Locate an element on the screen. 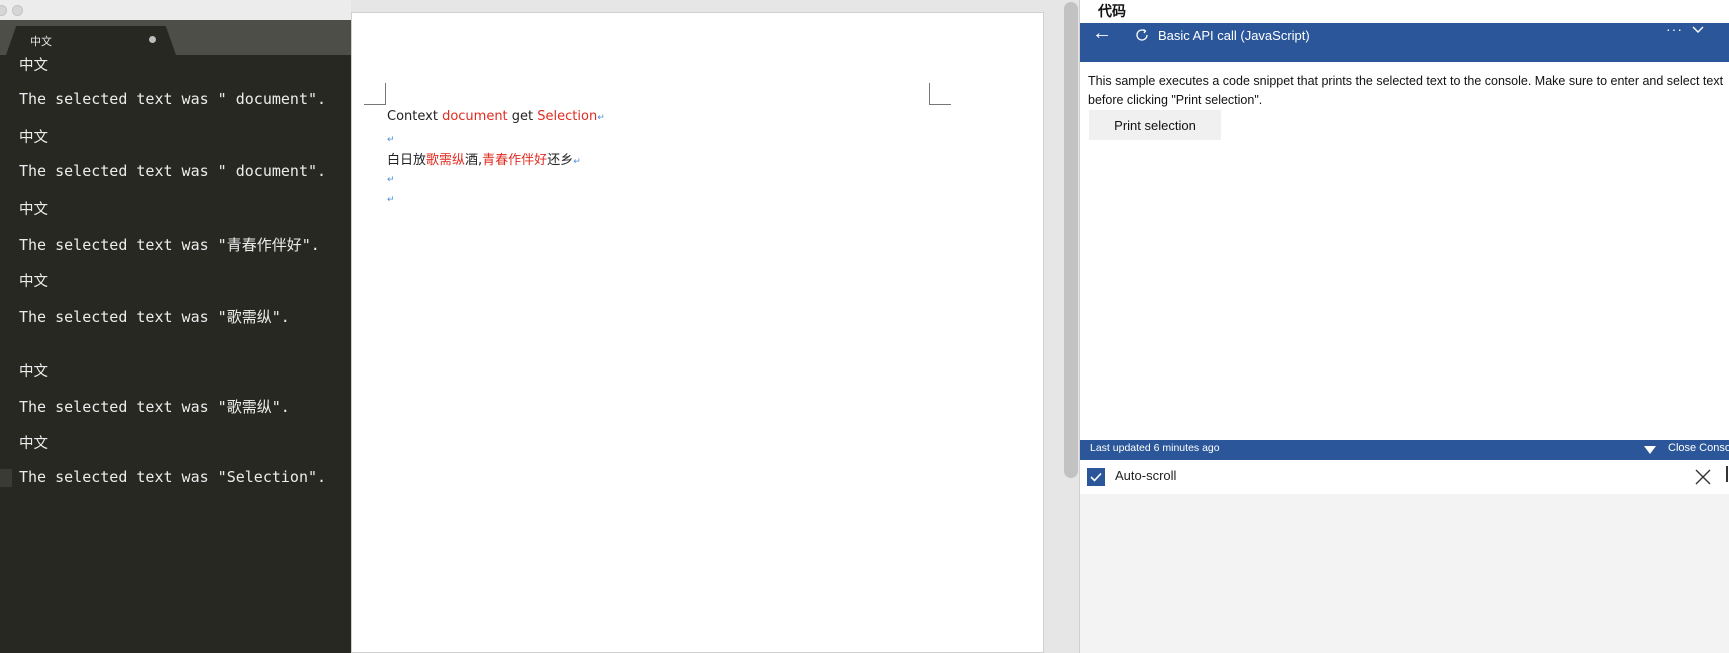  text-run: 白日放 is located at coordinates (407, 160).